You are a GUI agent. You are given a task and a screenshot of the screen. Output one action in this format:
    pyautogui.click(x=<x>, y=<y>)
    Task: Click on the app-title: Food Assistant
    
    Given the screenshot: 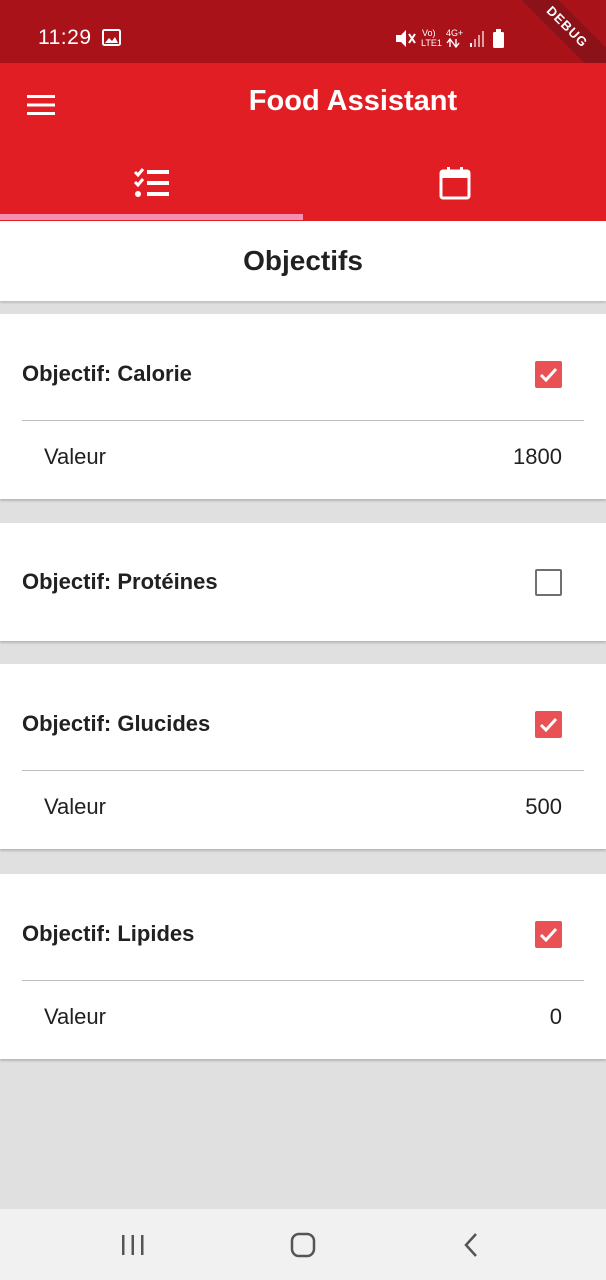 What is the action you would take?
    pyautogui.click(x=353, y=101)
    